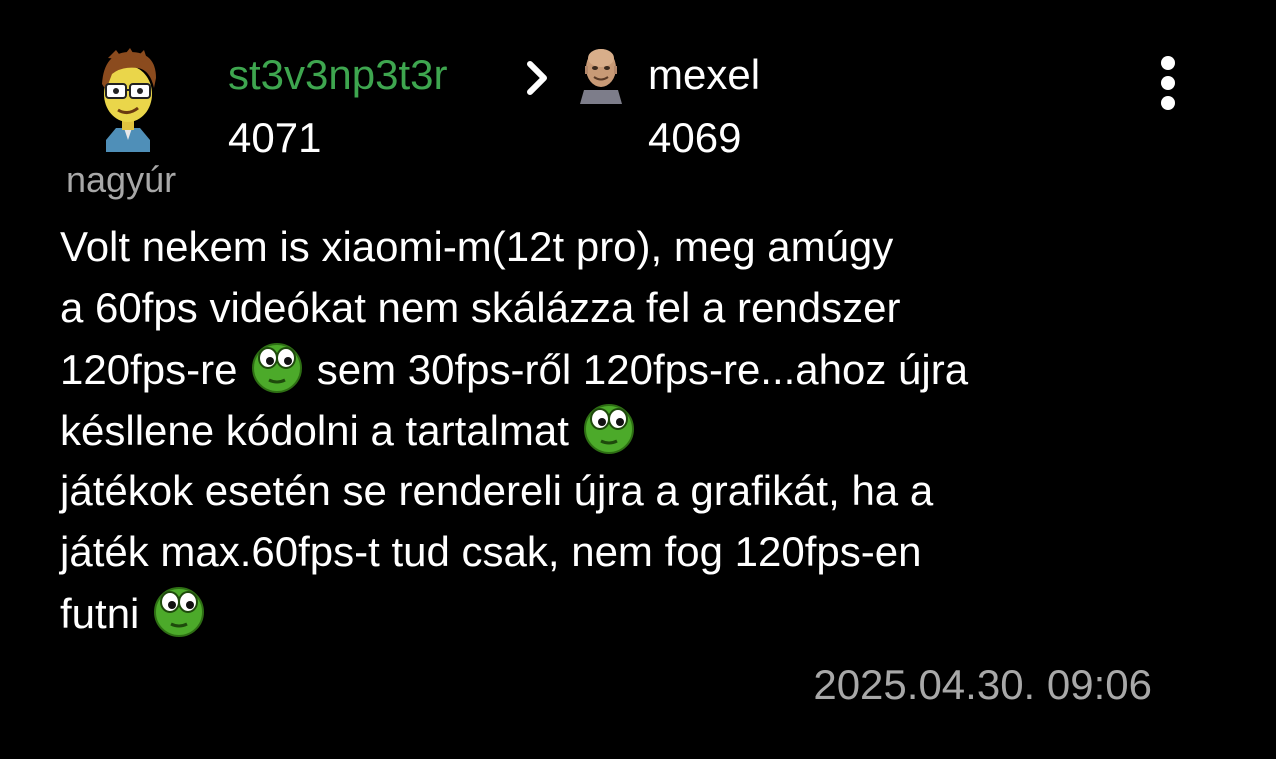 The image size is (1276, 759). What do you see at coordinates (637, 369) in the screenshot?
I see `post-body-text: sem 30fps-ről 120fps-re...ahoz újra` at bounding box center [637, 369].